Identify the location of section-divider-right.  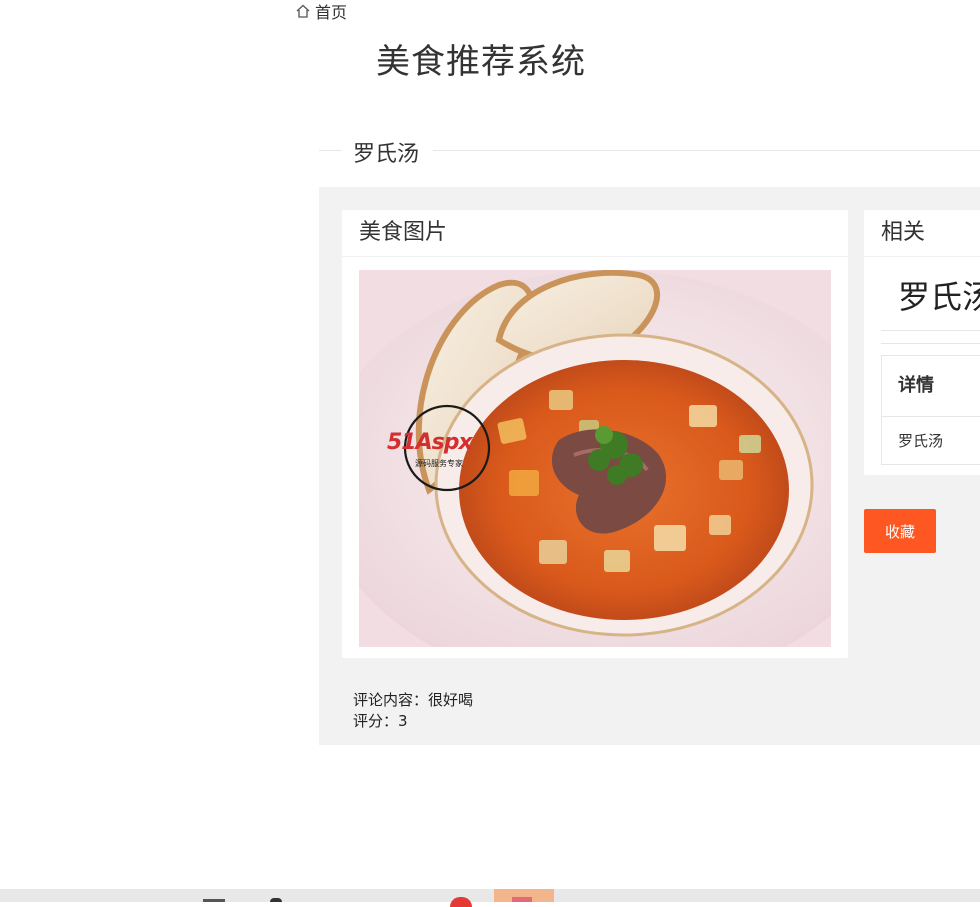
(706, 150).